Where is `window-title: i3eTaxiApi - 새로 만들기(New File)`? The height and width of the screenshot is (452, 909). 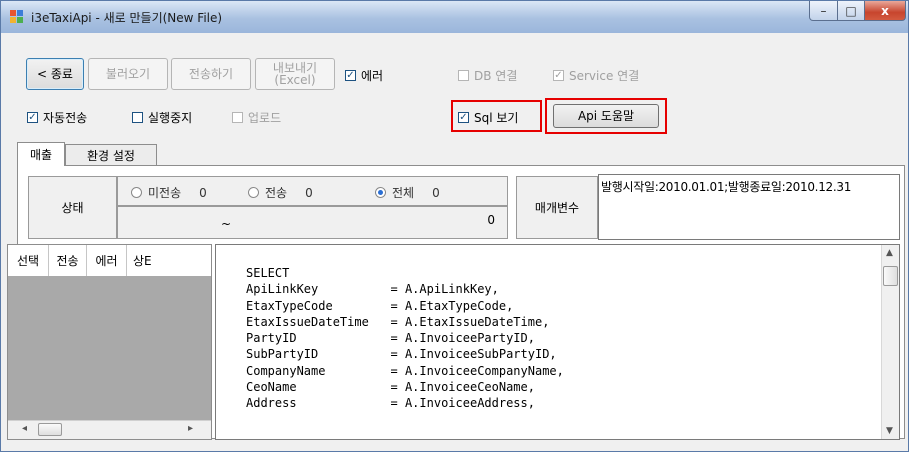
window-title: i3eTaxiApi - 새로 만들기(New File) is located at coordinates (127, 18).